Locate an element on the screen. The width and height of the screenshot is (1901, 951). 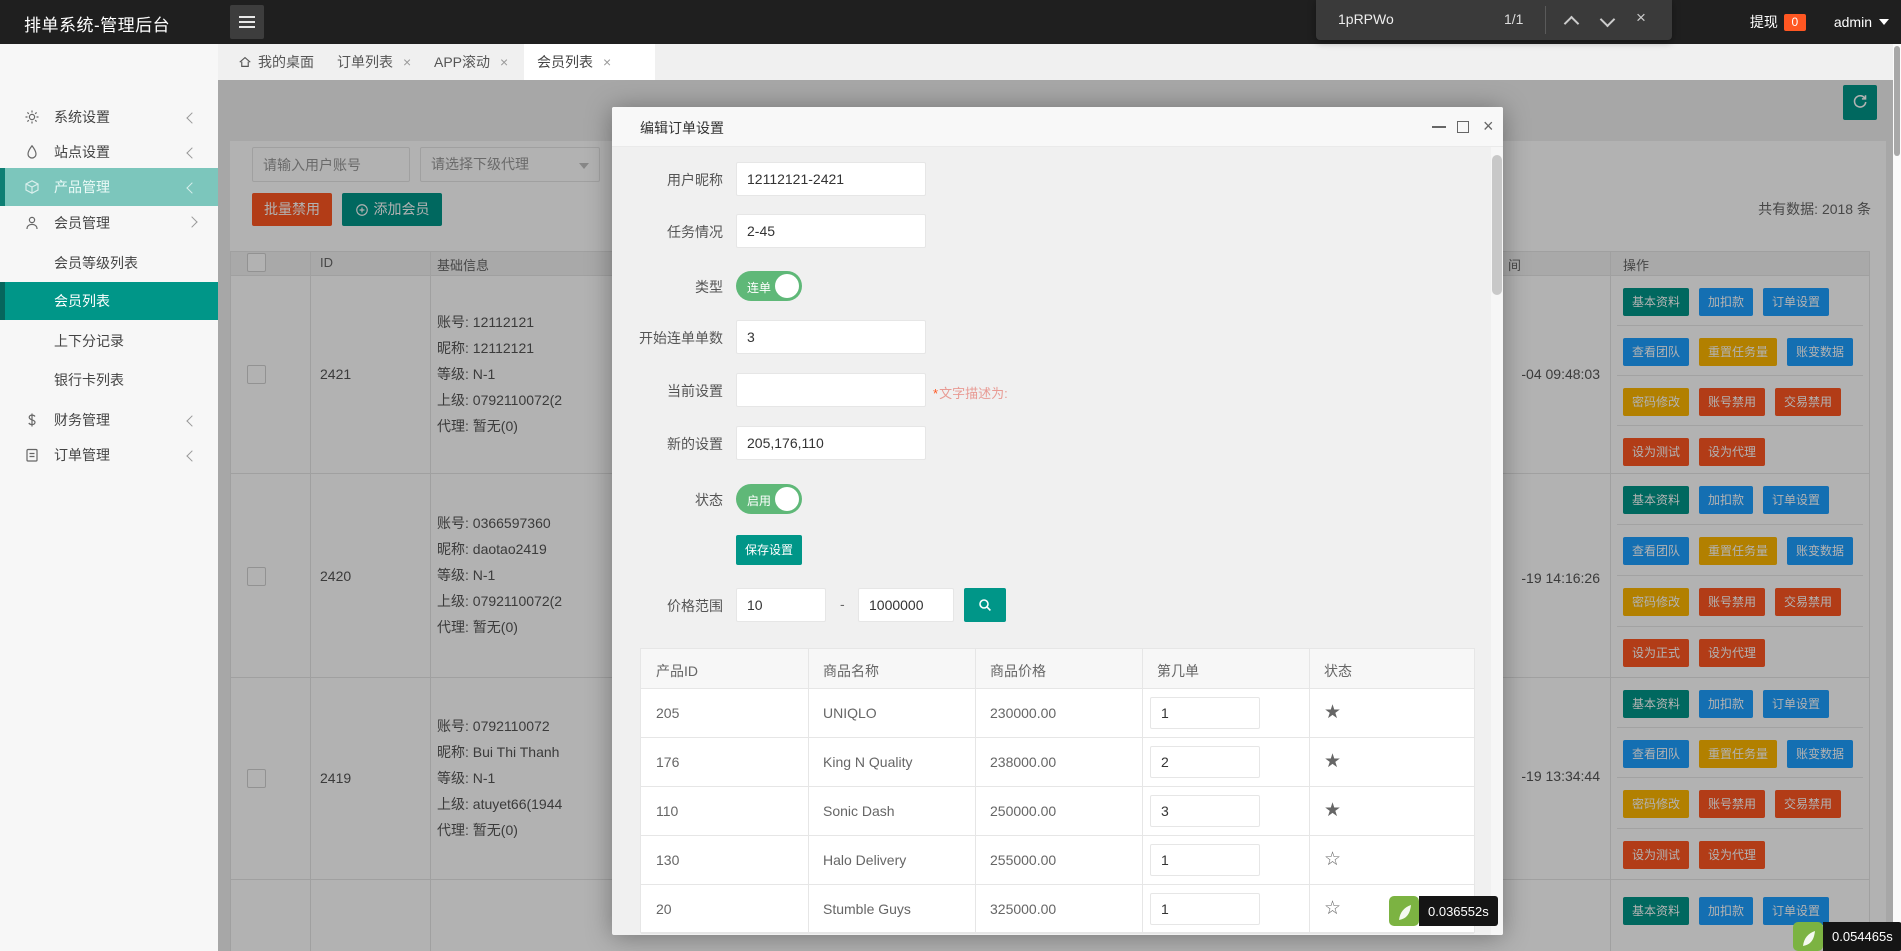
toggle-knob is located at coordinates (787, 499).